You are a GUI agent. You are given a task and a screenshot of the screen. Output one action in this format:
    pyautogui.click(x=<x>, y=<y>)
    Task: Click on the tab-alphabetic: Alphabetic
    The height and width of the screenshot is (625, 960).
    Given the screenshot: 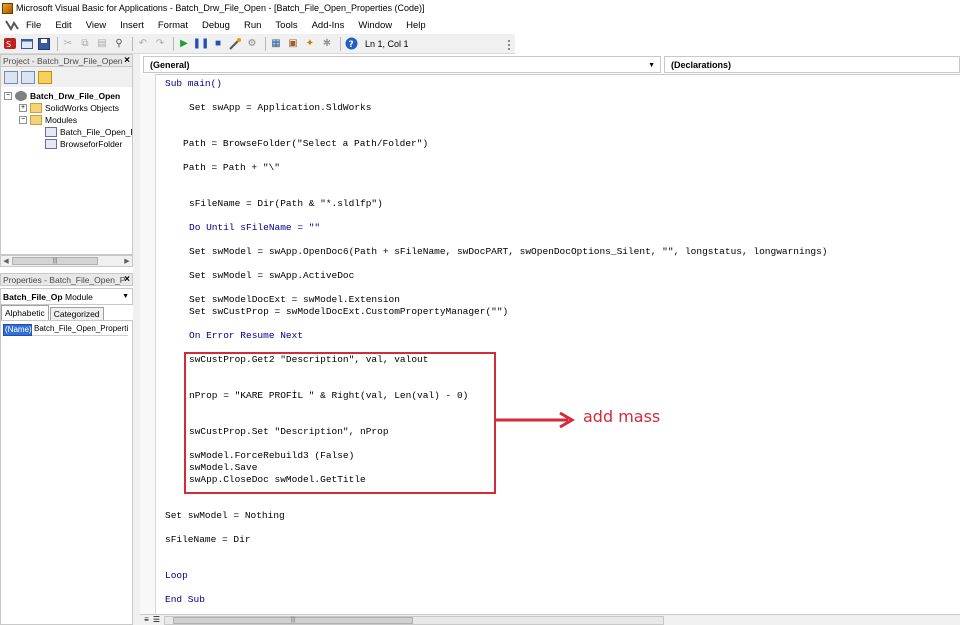 What is the action you would take?
    pyautogui.click(x=25, y=312)
    